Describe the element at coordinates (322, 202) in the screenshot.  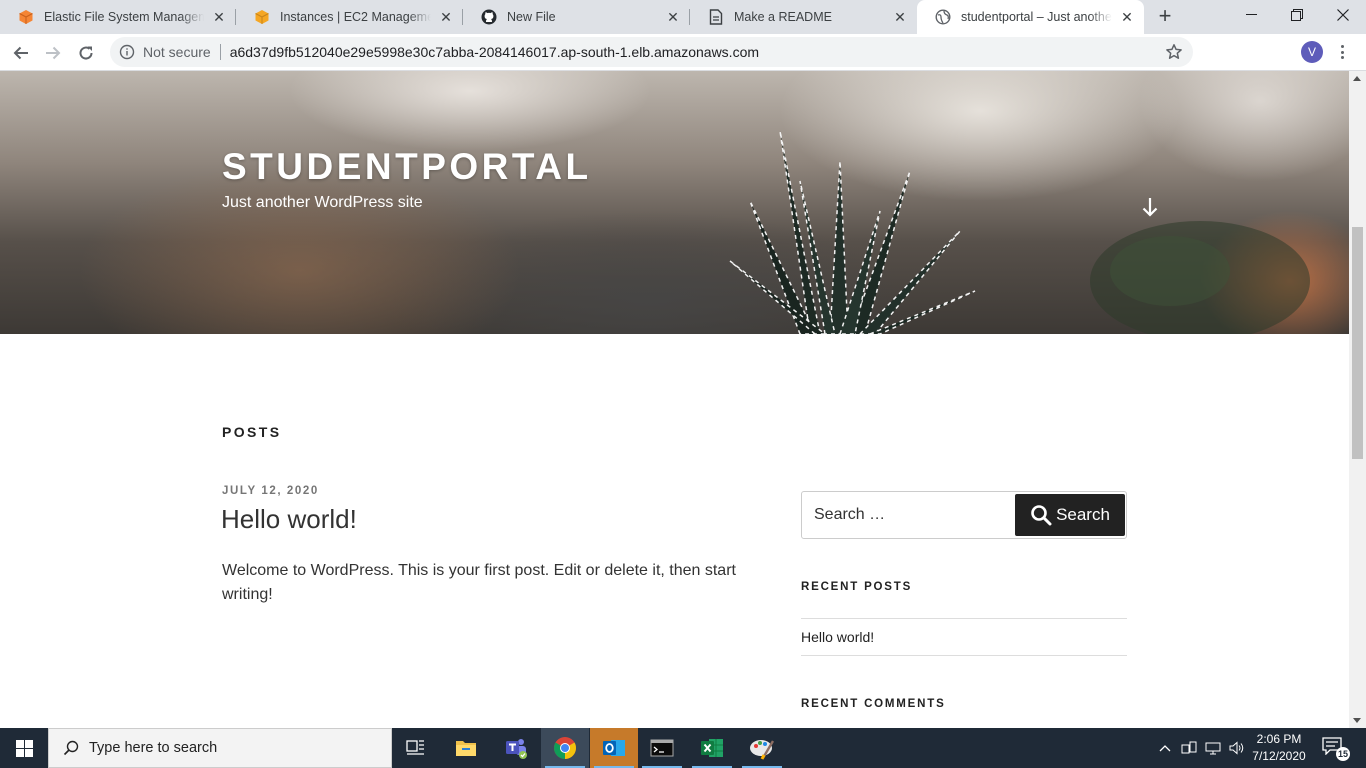
I see `site-description: Just another WordPress site` at that location.